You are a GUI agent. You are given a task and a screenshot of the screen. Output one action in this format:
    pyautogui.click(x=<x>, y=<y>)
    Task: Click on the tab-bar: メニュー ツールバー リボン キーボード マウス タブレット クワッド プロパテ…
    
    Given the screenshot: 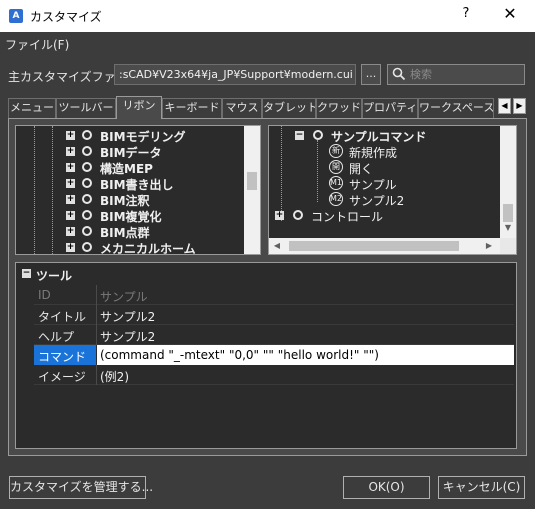 What is the action you would take?
    pyautogui.click(x=268, y=107)
    